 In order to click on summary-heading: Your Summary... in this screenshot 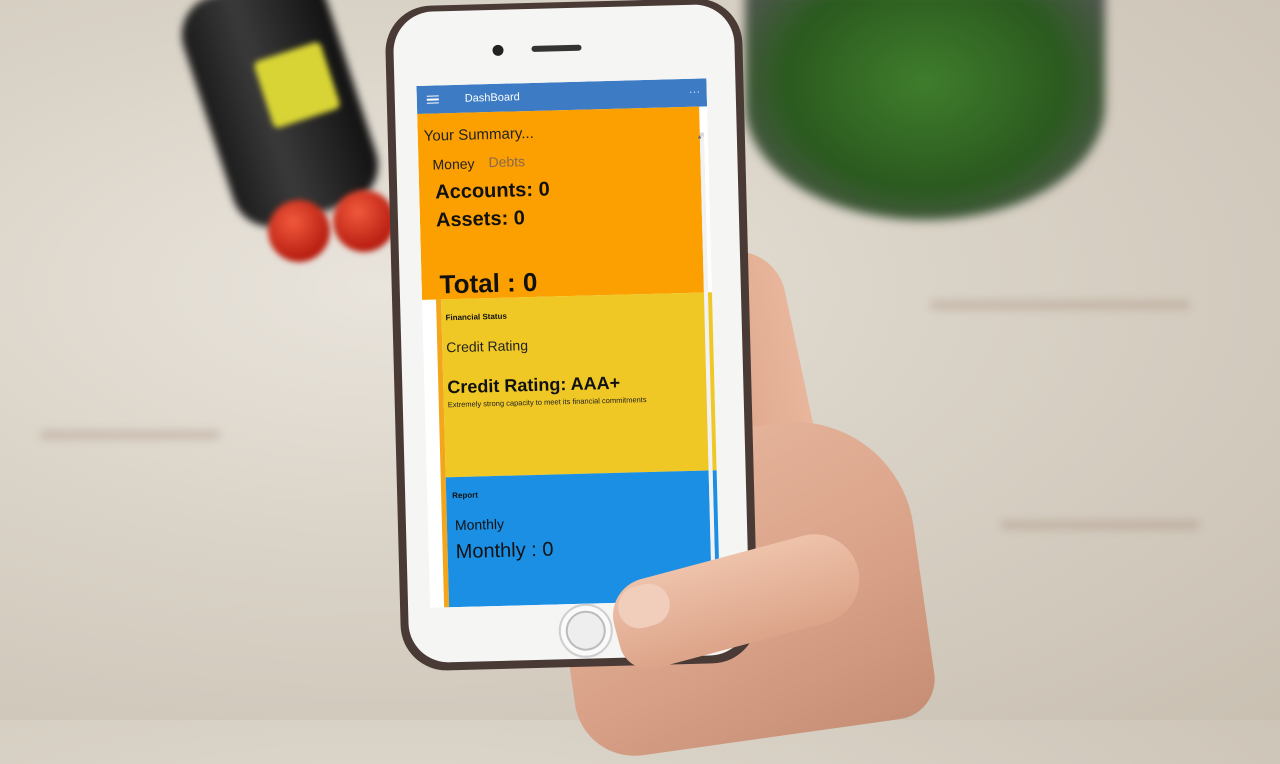, I will do `click(478, 134)`.